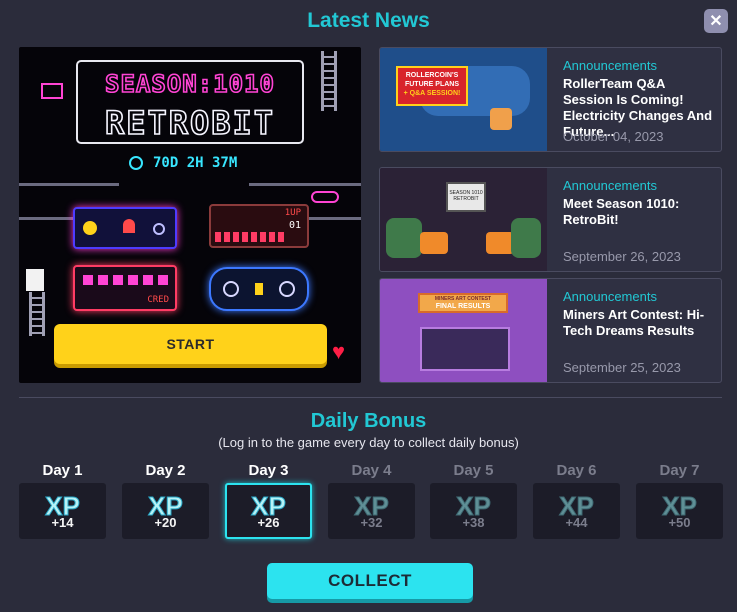  I want to click on thumb-title-card: ROLLERCOIN'S FUTURE PLANS + Q&A SESSION!, so click(432, 86).